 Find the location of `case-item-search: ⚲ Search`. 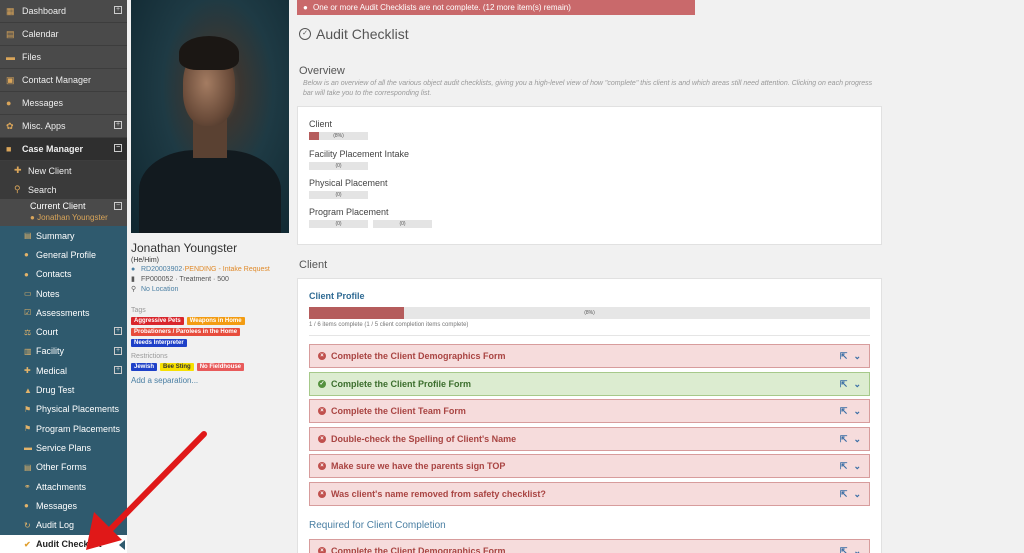

case-item-search: ⚲ Search is located at coordinates (63, 189).